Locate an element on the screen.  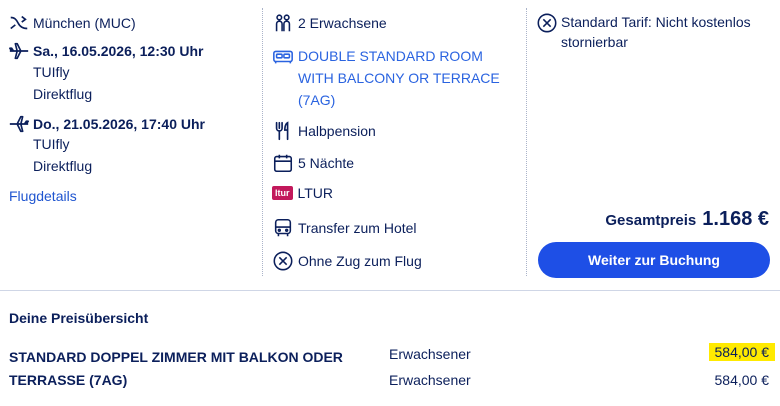
board-type: Halbpension is located at coordinates (337, 131).